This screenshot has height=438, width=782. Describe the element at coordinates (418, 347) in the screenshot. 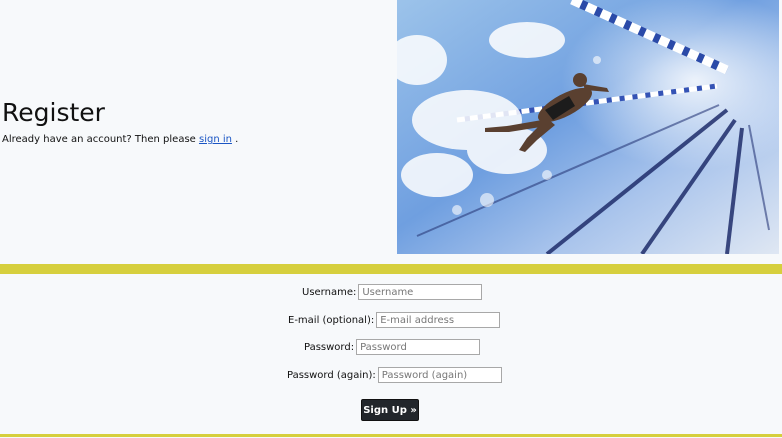

I see `password-input` at that location.